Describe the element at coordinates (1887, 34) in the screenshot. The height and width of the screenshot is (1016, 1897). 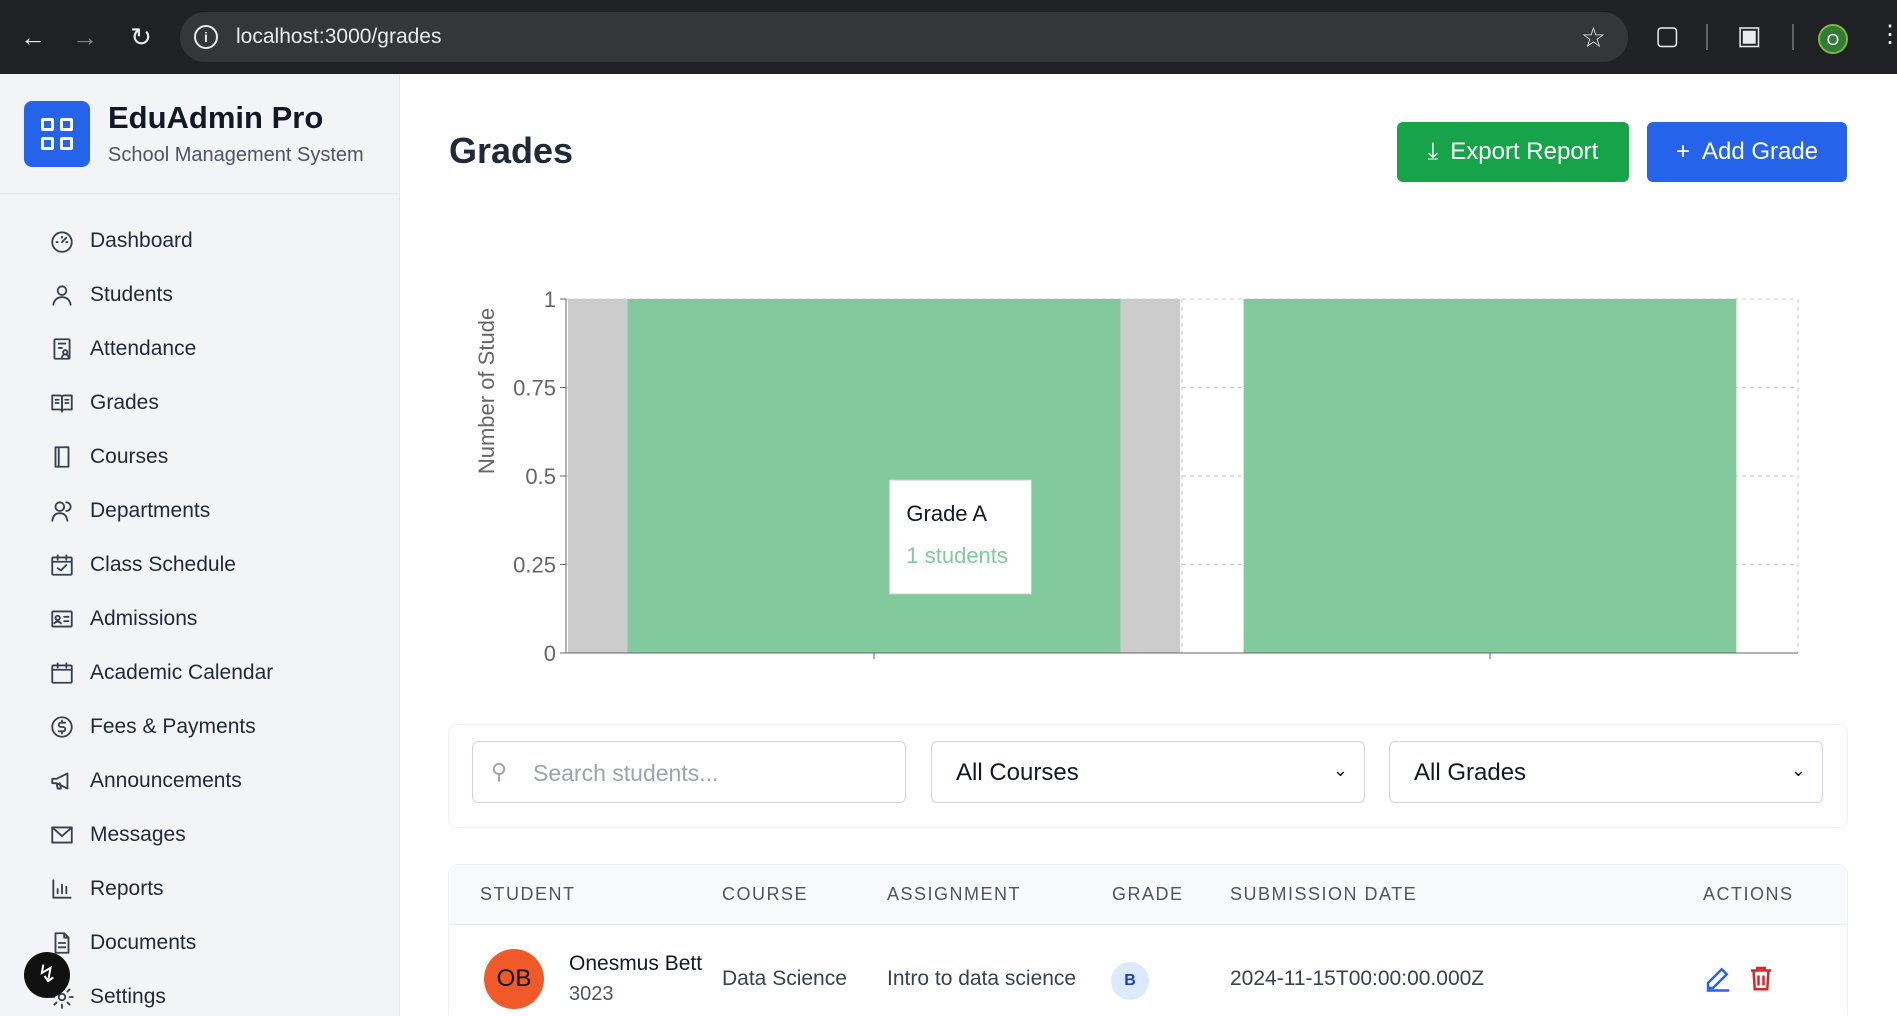
I see `browser-menu-icon: ⋮` at that location.